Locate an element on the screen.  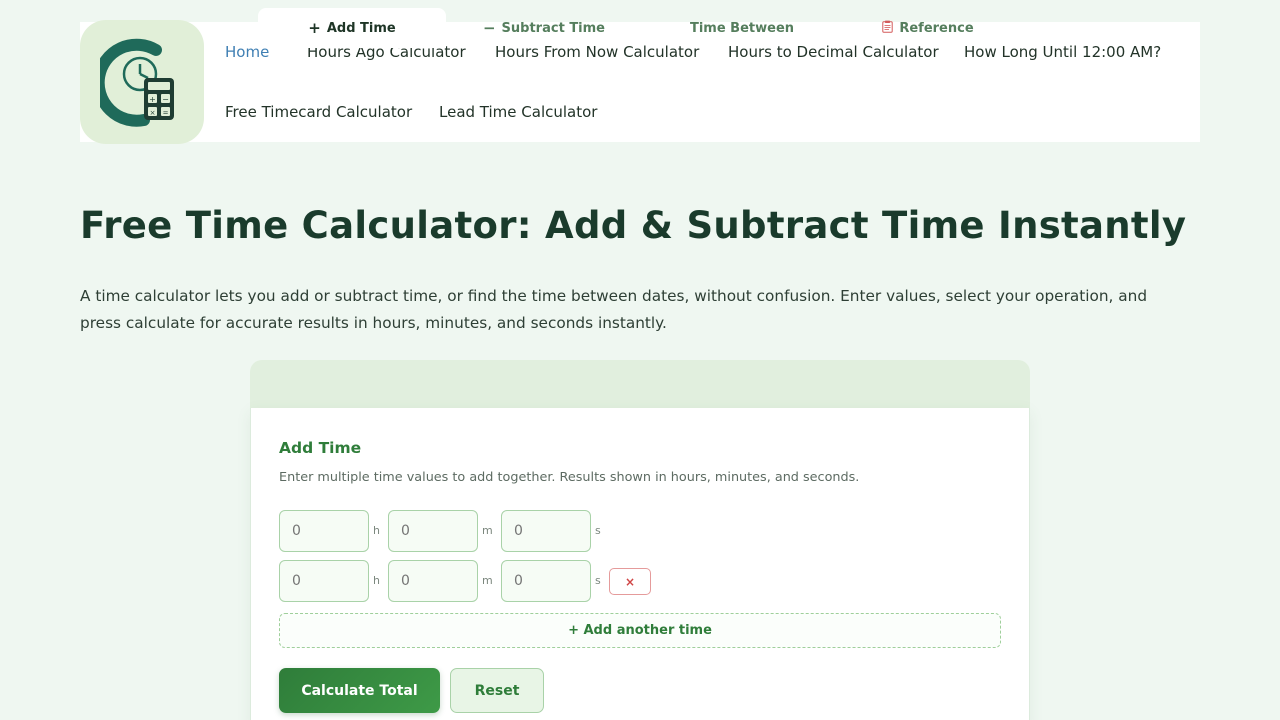
site-logo: + − × = is located at coordinates (142, 82).